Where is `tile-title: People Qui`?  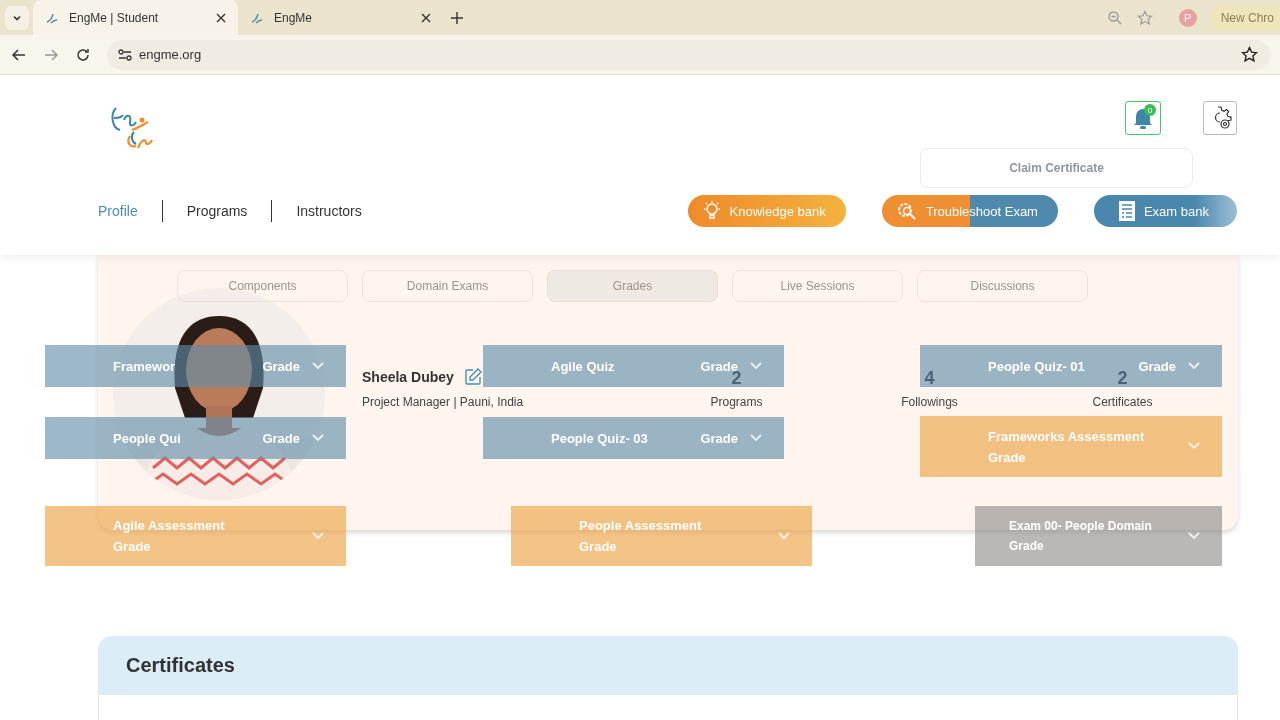
tile-title: People Qui is located at coordinates (147, 438).